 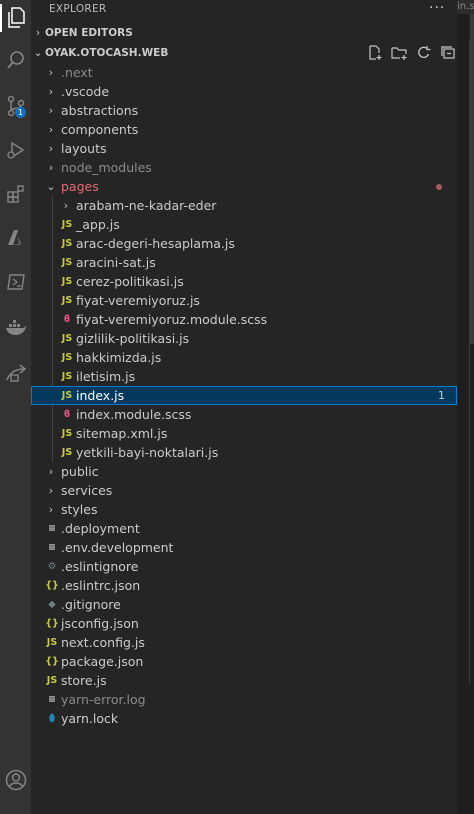 What do you see at coordinates (375, 53) in the screenshot?
I see `new-file-icon` at bounding box center [375, 53].